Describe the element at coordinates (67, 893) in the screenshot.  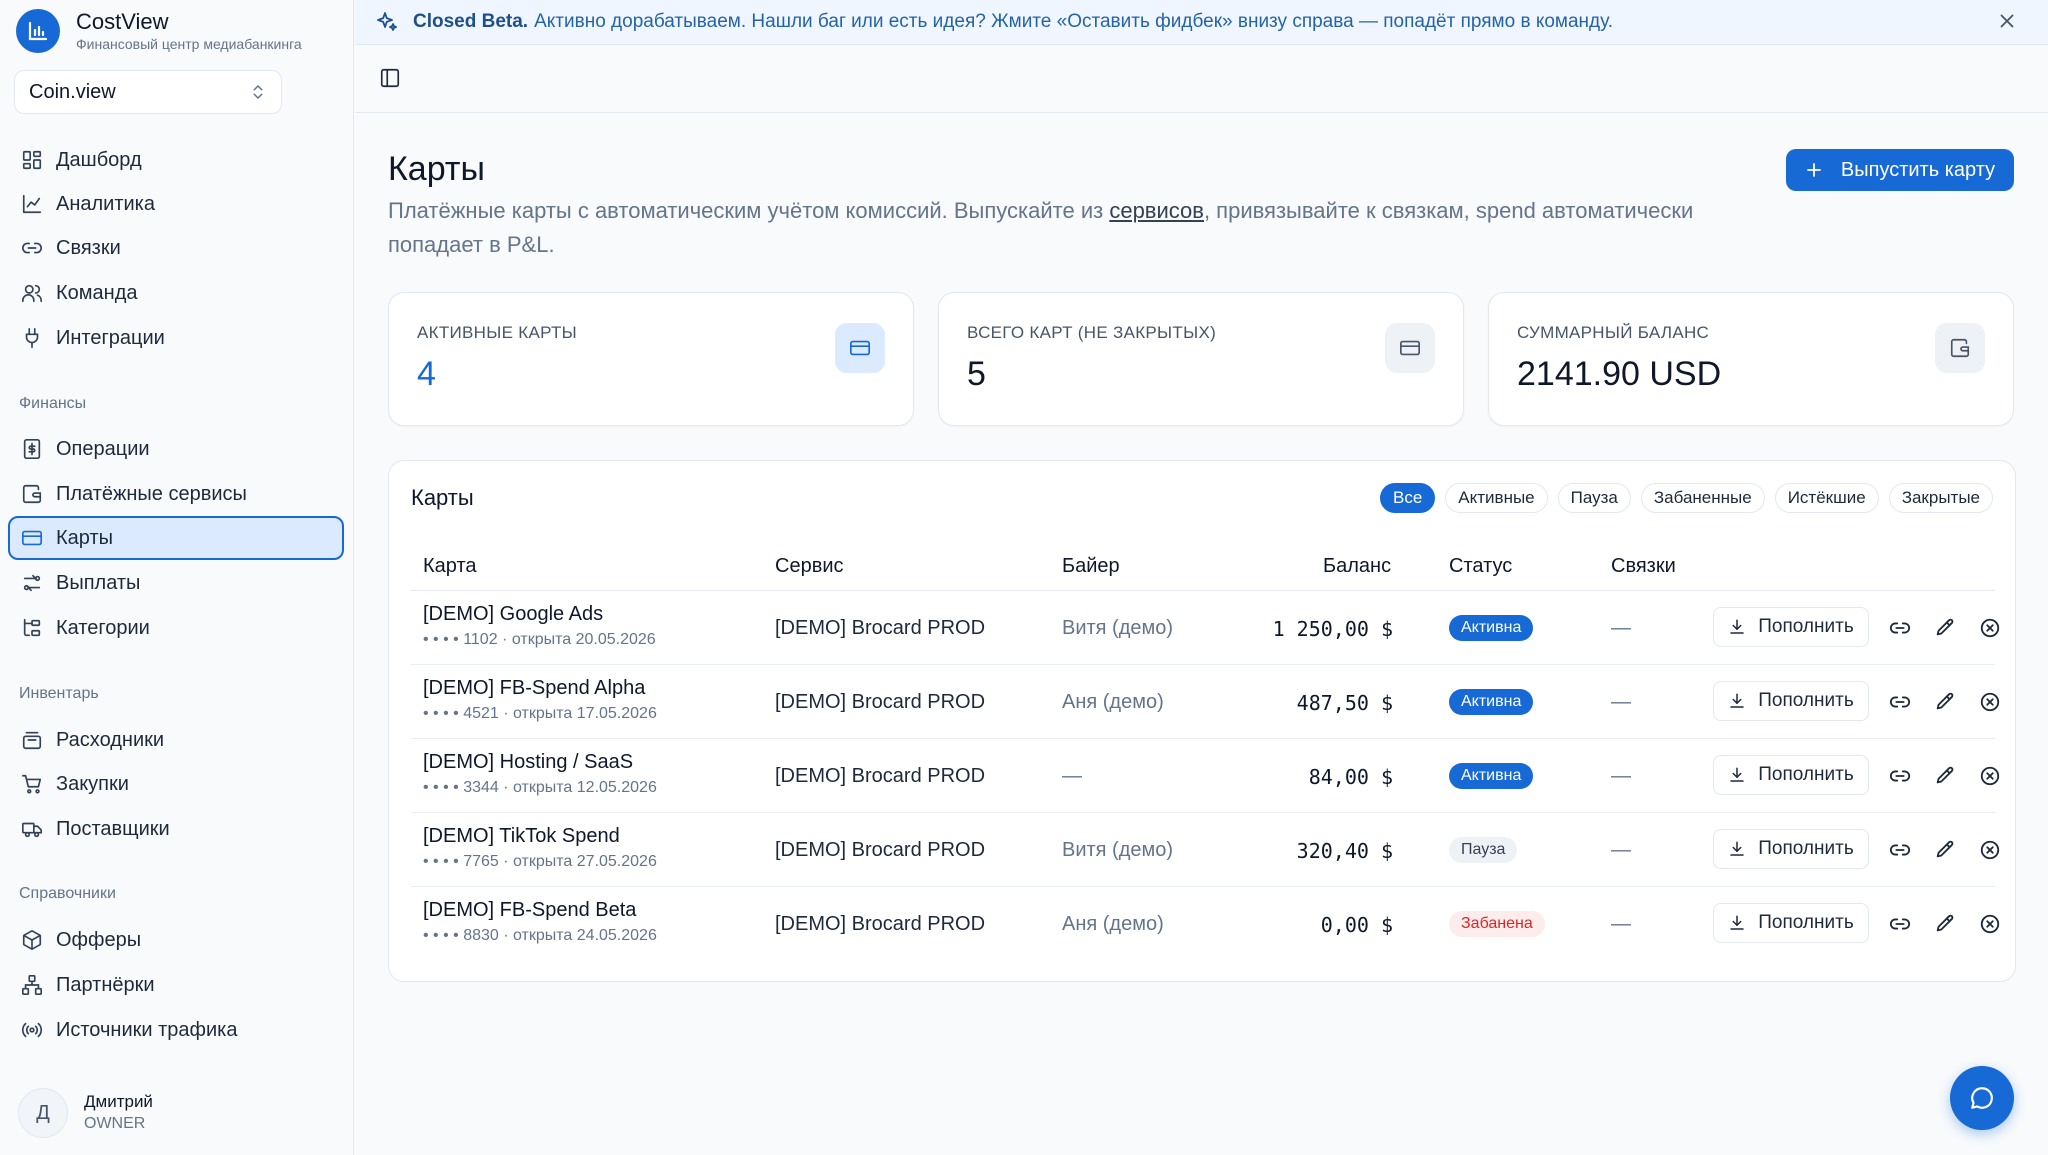
I see `sidebar-section-reference: Справочники` at that location.